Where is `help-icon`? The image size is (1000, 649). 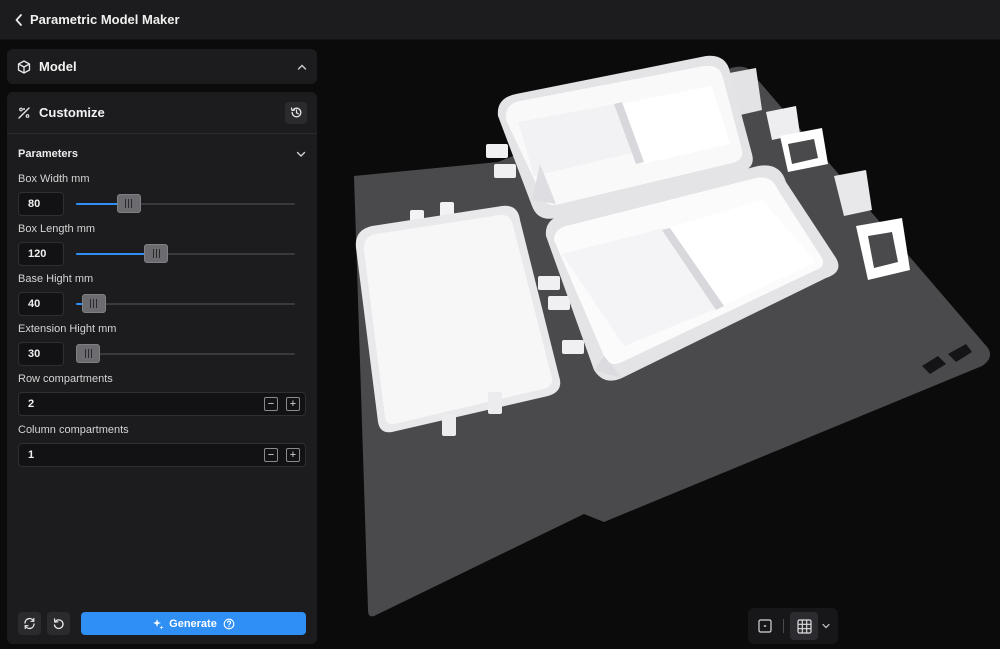 help-icon is located at coordinates (229, 624).